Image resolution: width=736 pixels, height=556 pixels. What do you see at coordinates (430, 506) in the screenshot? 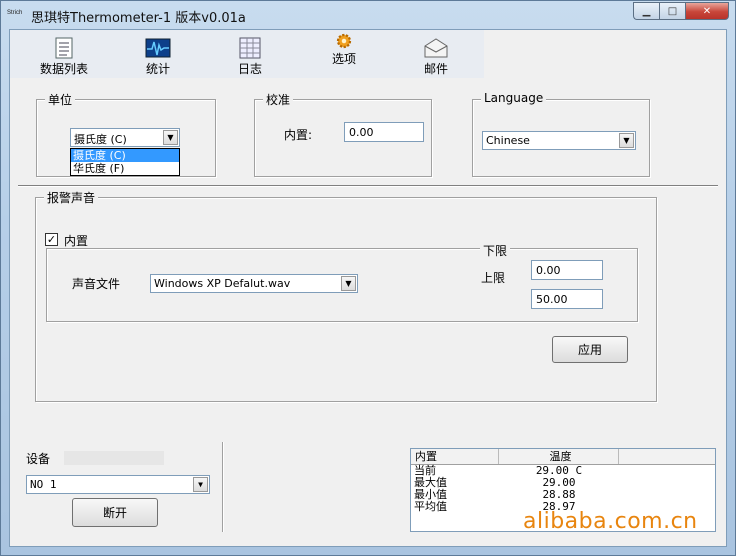
I see `reading-name: 平均值` at bounding box center [430, 506].